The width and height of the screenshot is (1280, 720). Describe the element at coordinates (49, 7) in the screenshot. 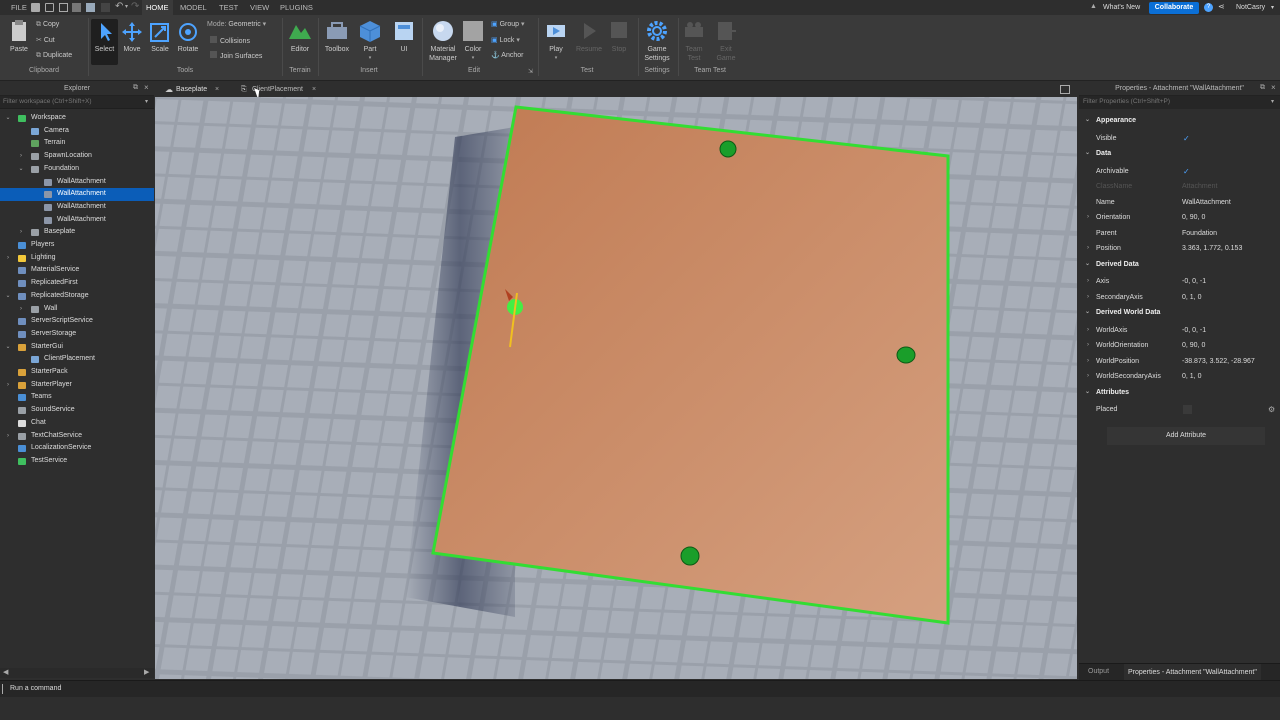

I see `new-file-icon` at that location.